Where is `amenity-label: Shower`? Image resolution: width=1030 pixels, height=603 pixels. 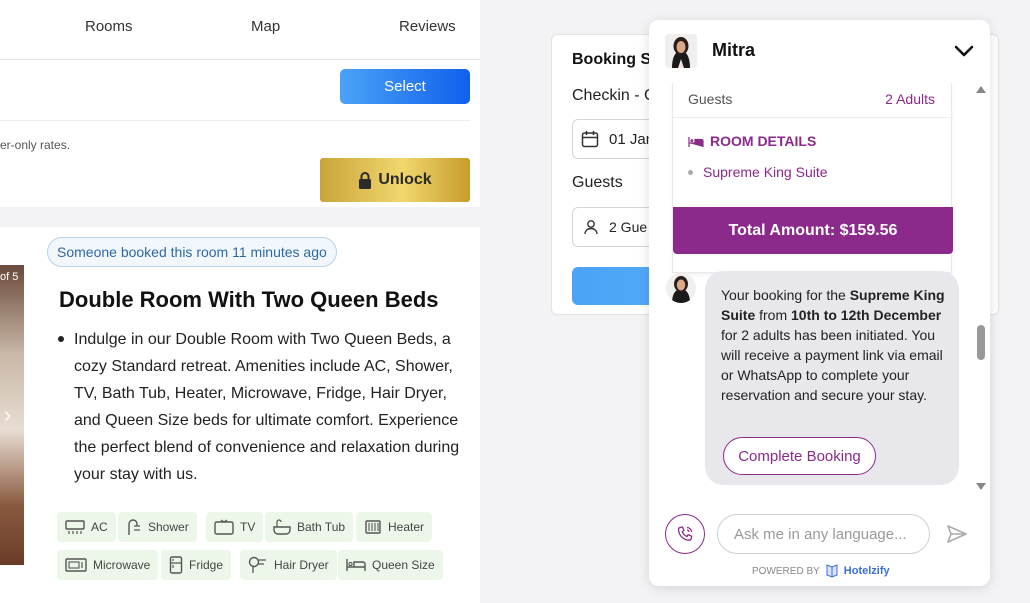 amenity-label: Shower is located at coordinates (168, 527).